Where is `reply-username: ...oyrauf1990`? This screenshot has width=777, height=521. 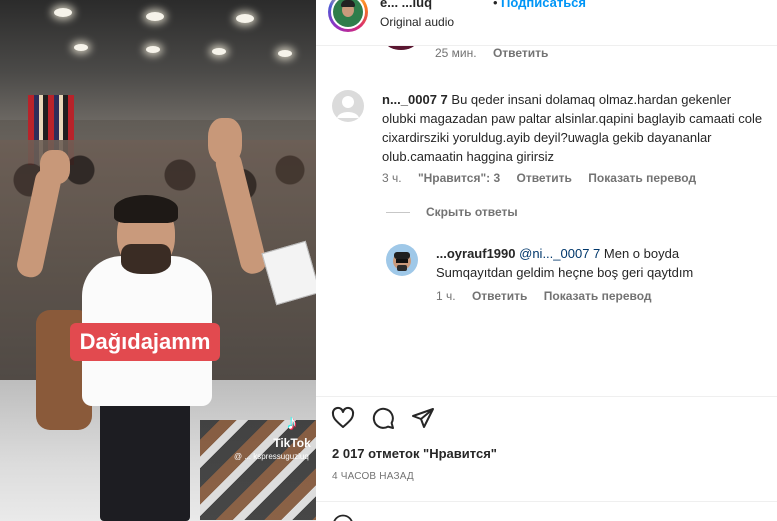 reply-username: ...oyrauf1990 is located at coordinates (476, 253).